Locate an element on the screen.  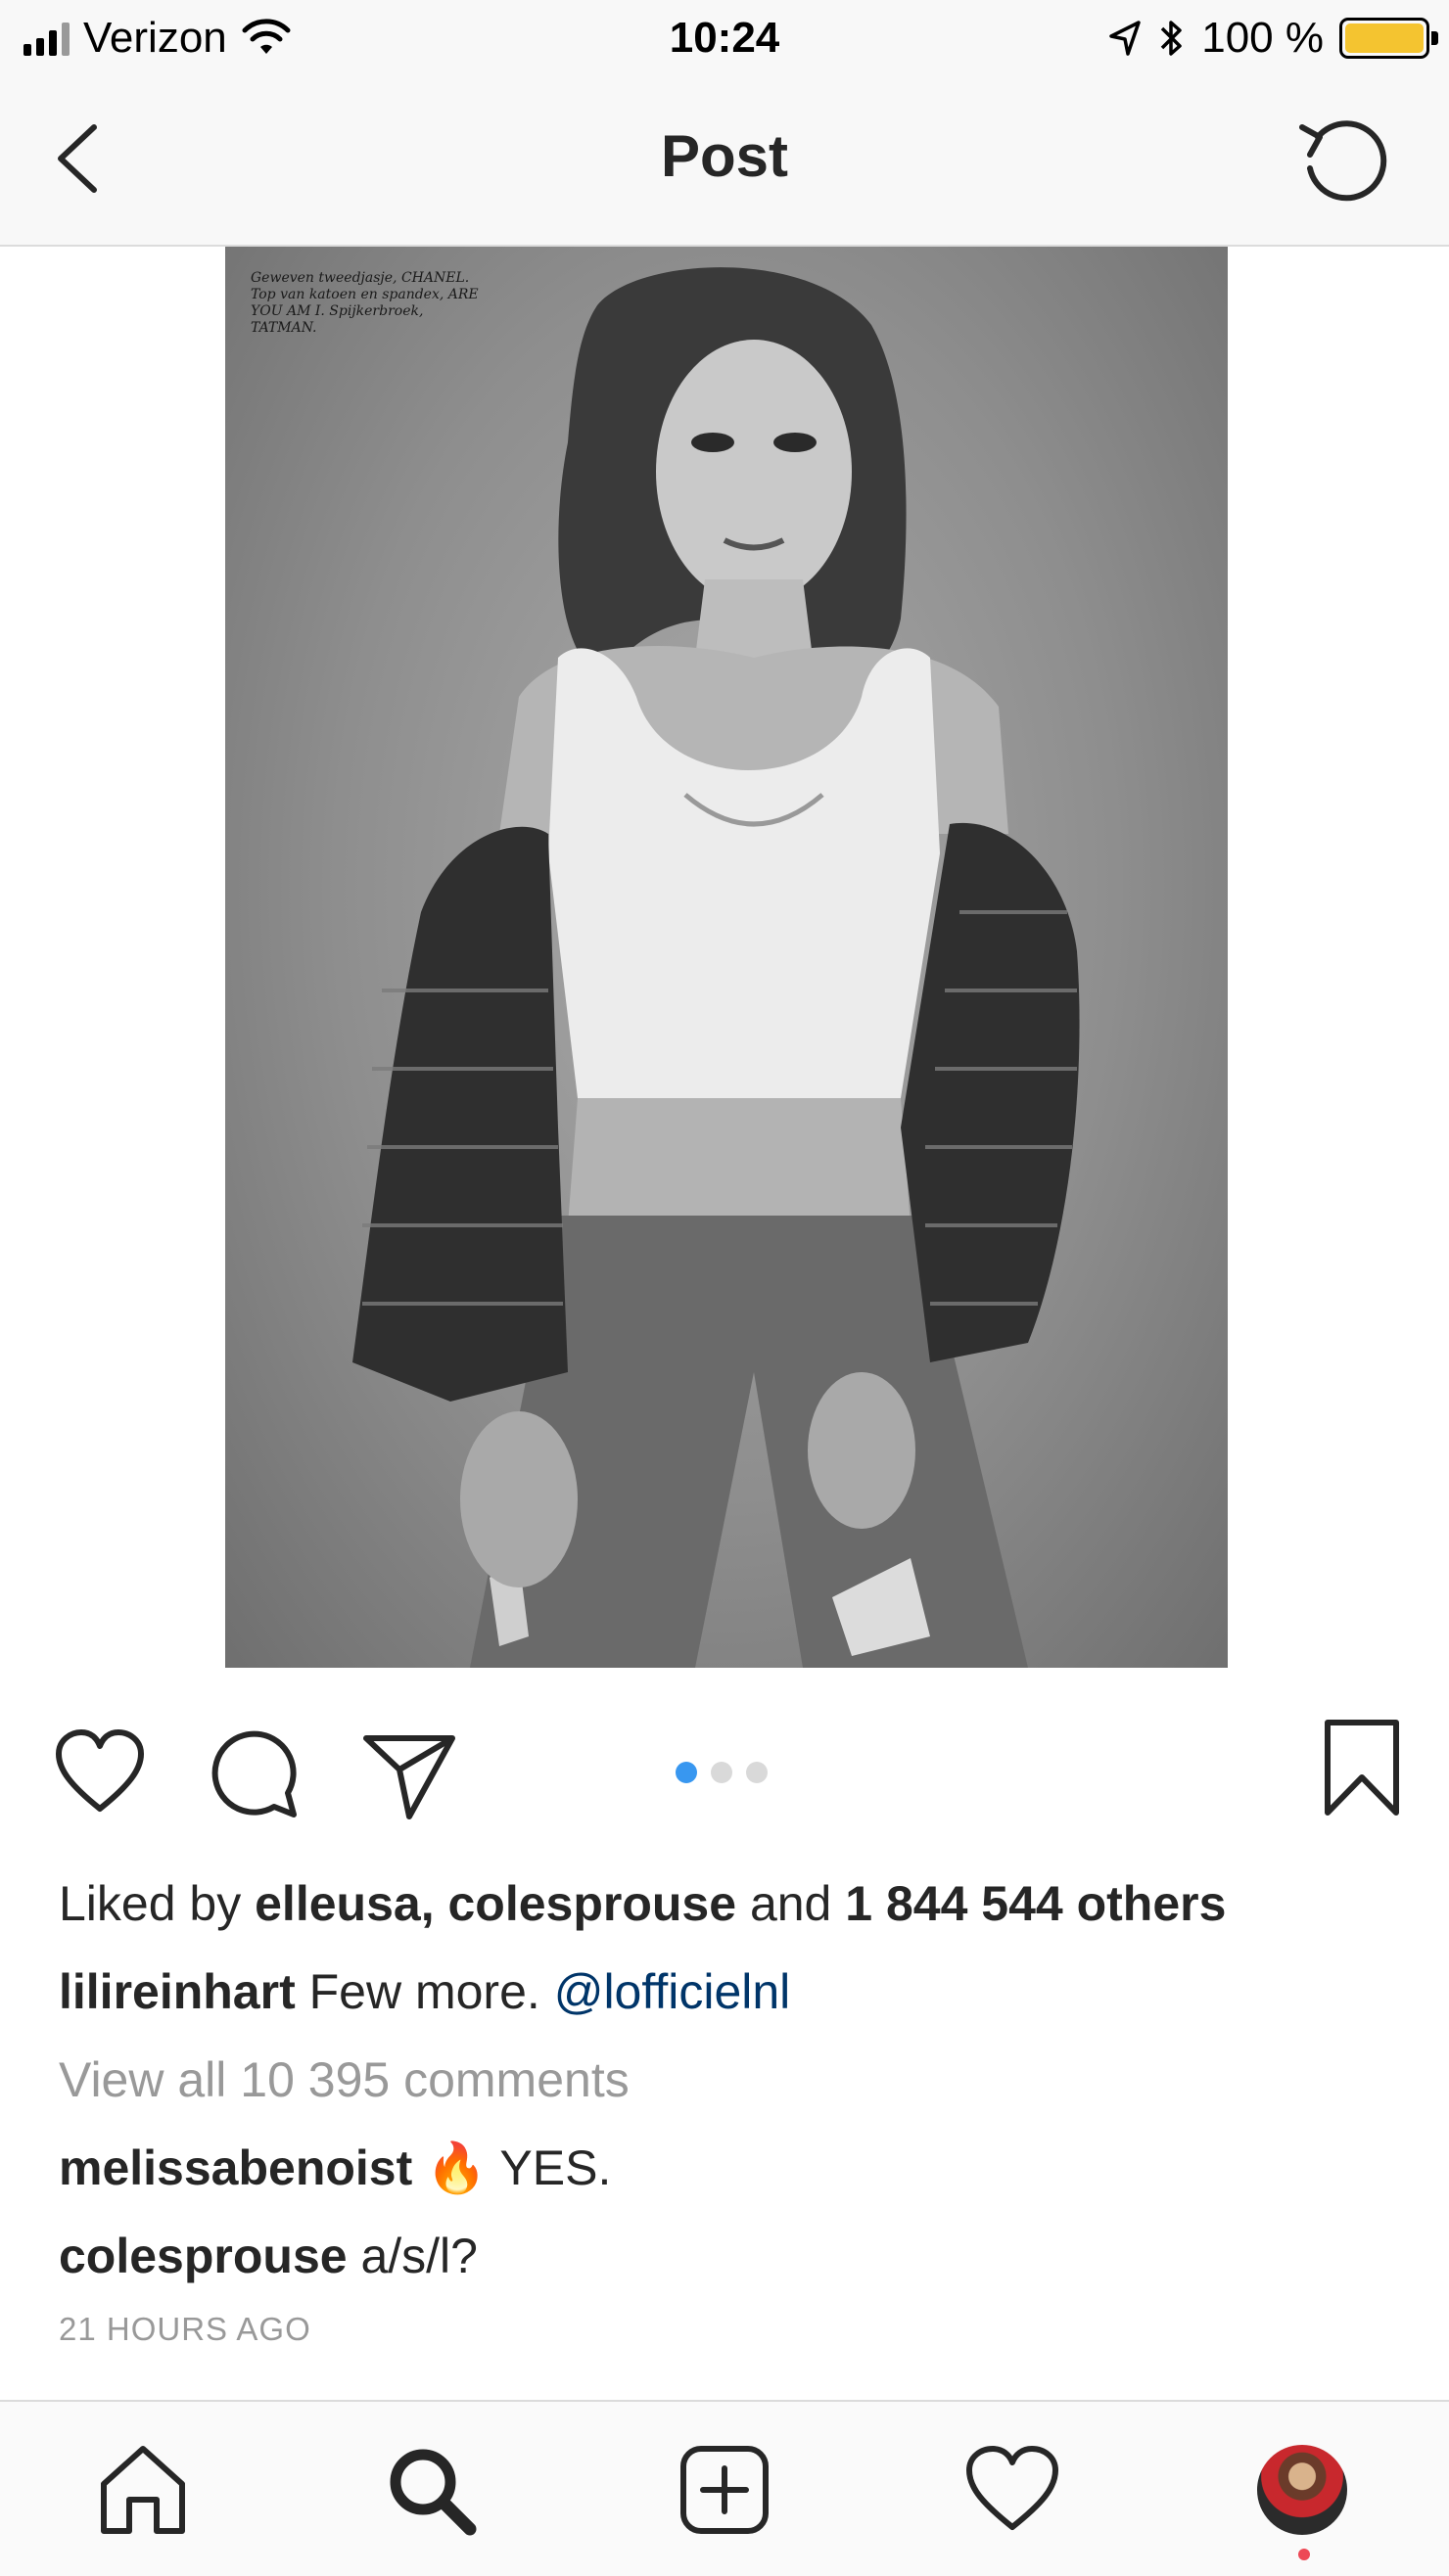
post-action-bar is located at coordinates (724, 1771).